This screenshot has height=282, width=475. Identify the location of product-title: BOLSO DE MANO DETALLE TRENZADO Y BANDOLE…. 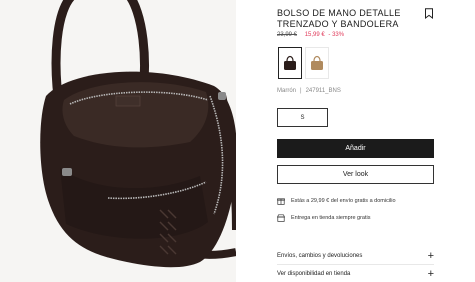
(350, 19).